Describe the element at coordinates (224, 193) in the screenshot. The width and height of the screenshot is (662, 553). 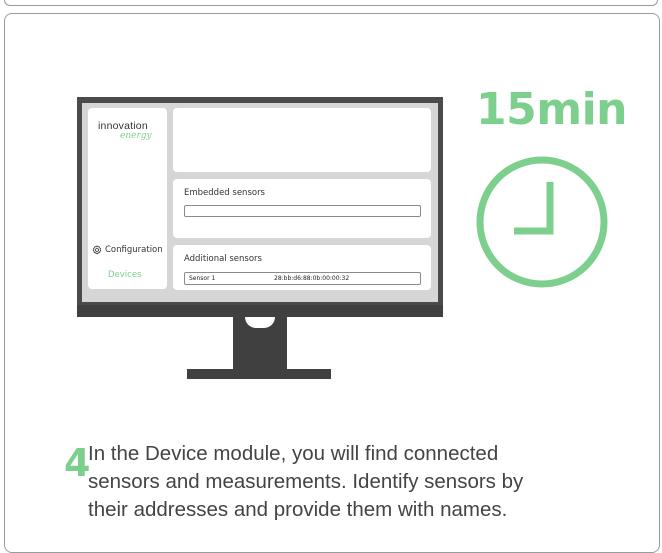
I see `embedded-sensors-title: Embedded sensors` at that location.